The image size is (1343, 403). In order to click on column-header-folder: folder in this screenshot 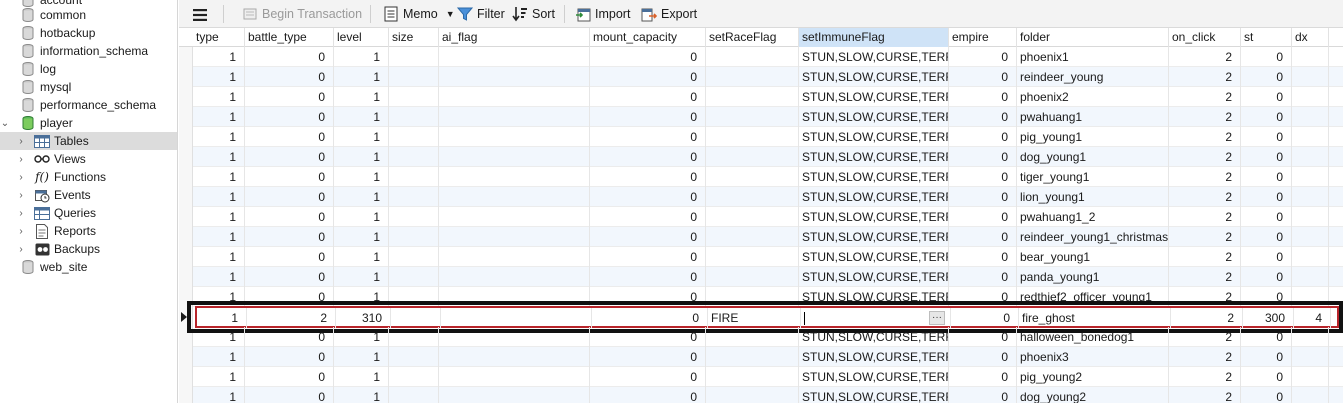, I will do `click(1093, 37)`.